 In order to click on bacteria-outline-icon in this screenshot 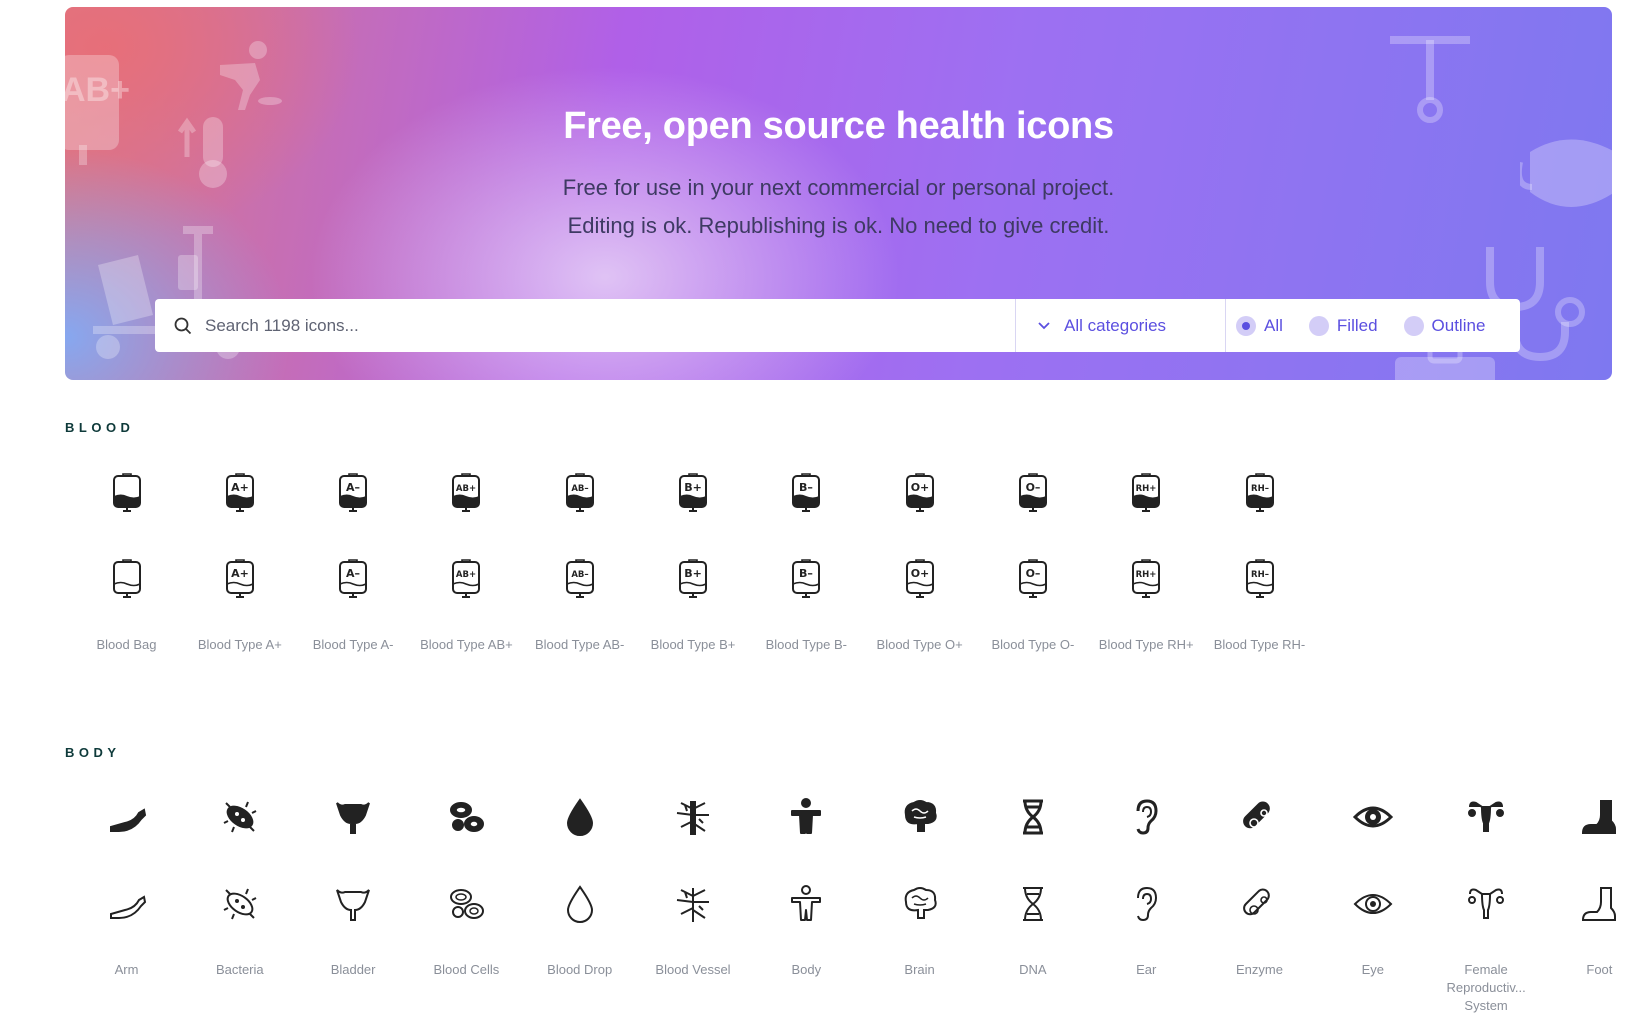, I will do `click(240, 904)`.